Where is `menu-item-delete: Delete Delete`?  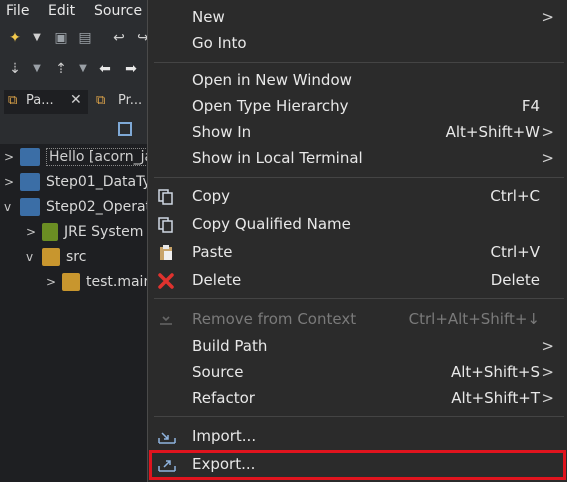 menu-item-delete: Delete Delete is located at coordinates (357, 281).